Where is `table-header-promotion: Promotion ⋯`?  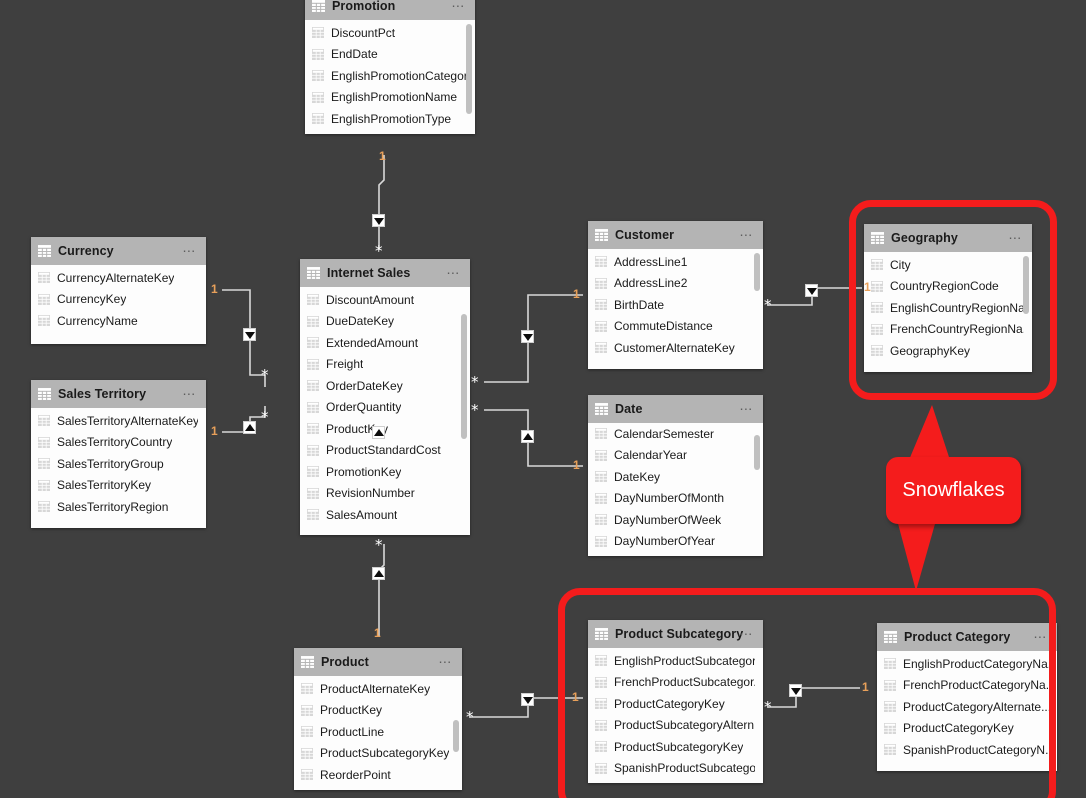 table-header-promotion: Promotion ⋯ is located at coordinates (390, 10).